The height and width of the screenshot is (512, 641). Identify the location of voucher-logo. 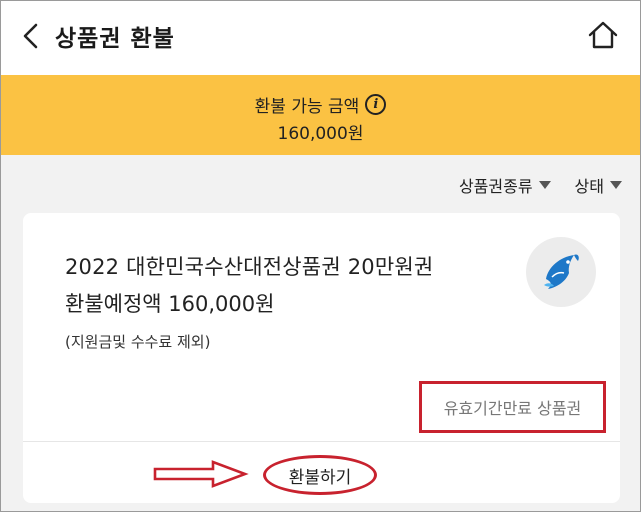
(561, 272).